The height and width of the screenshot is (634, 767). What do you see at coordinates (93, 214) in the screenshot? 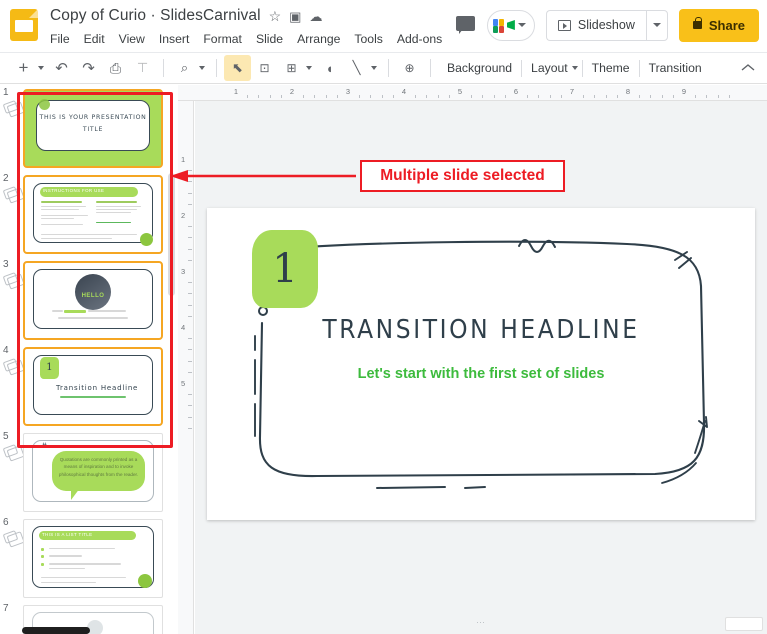
I see `slide-thumbnail-2: INSTRUCTIONS FOR USE` at bounding box center [93, 214].